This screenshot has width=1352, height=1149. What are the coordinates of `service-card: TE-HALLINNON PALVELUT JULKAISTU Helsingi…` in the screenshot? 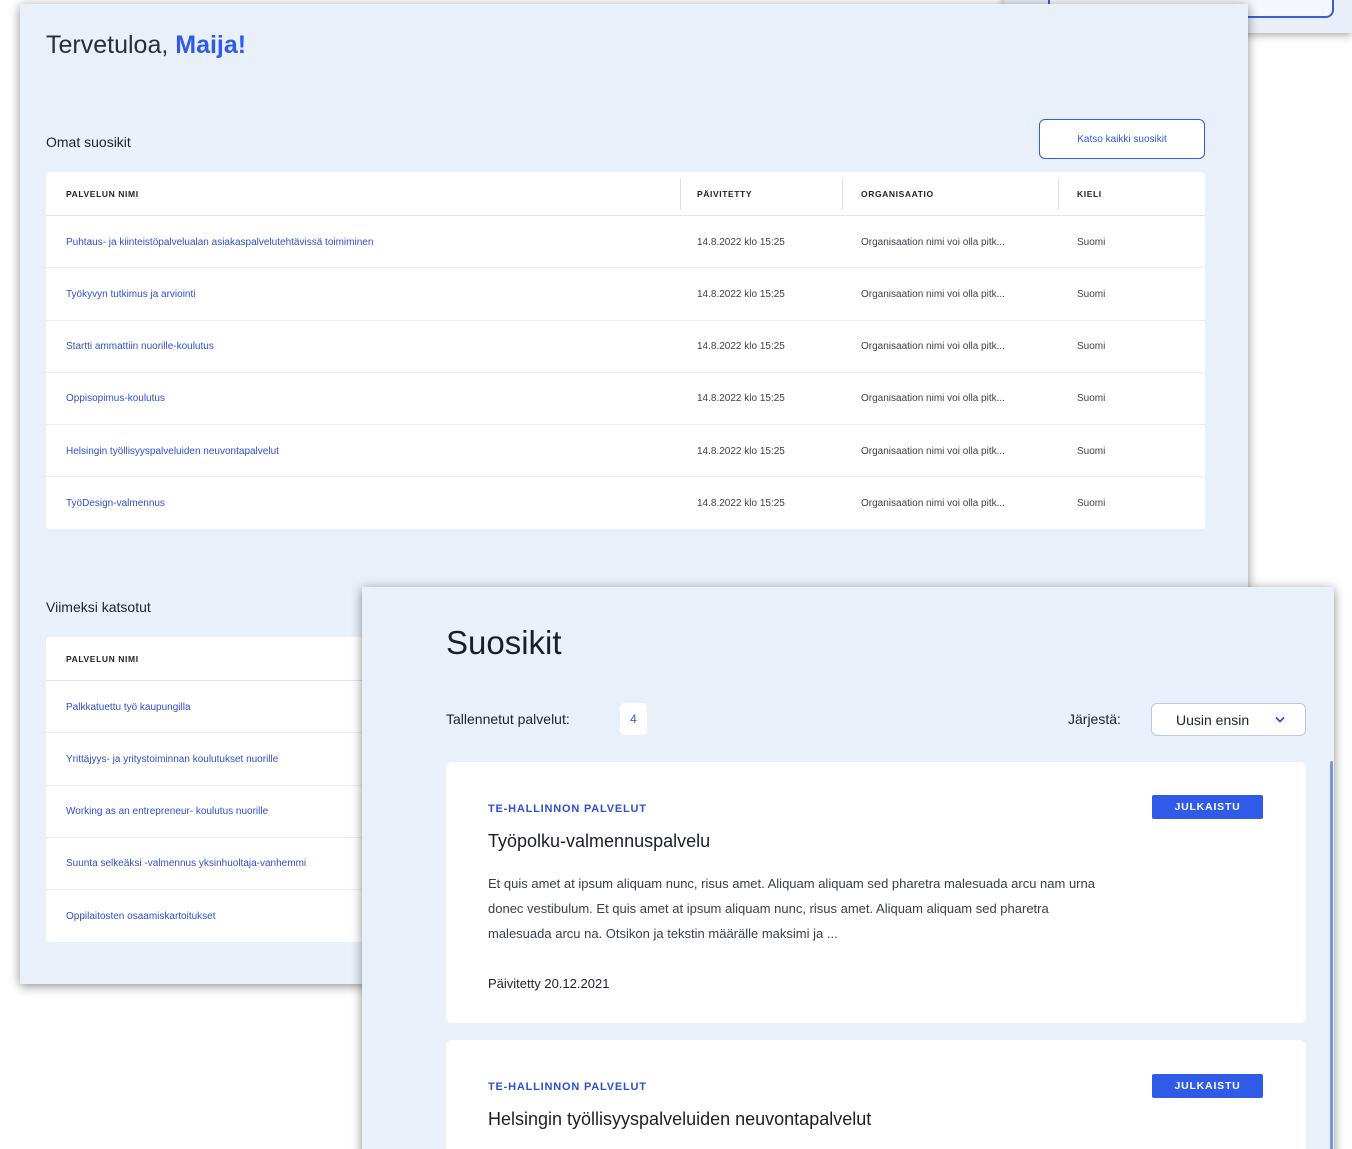 It's located at (876, 1094).